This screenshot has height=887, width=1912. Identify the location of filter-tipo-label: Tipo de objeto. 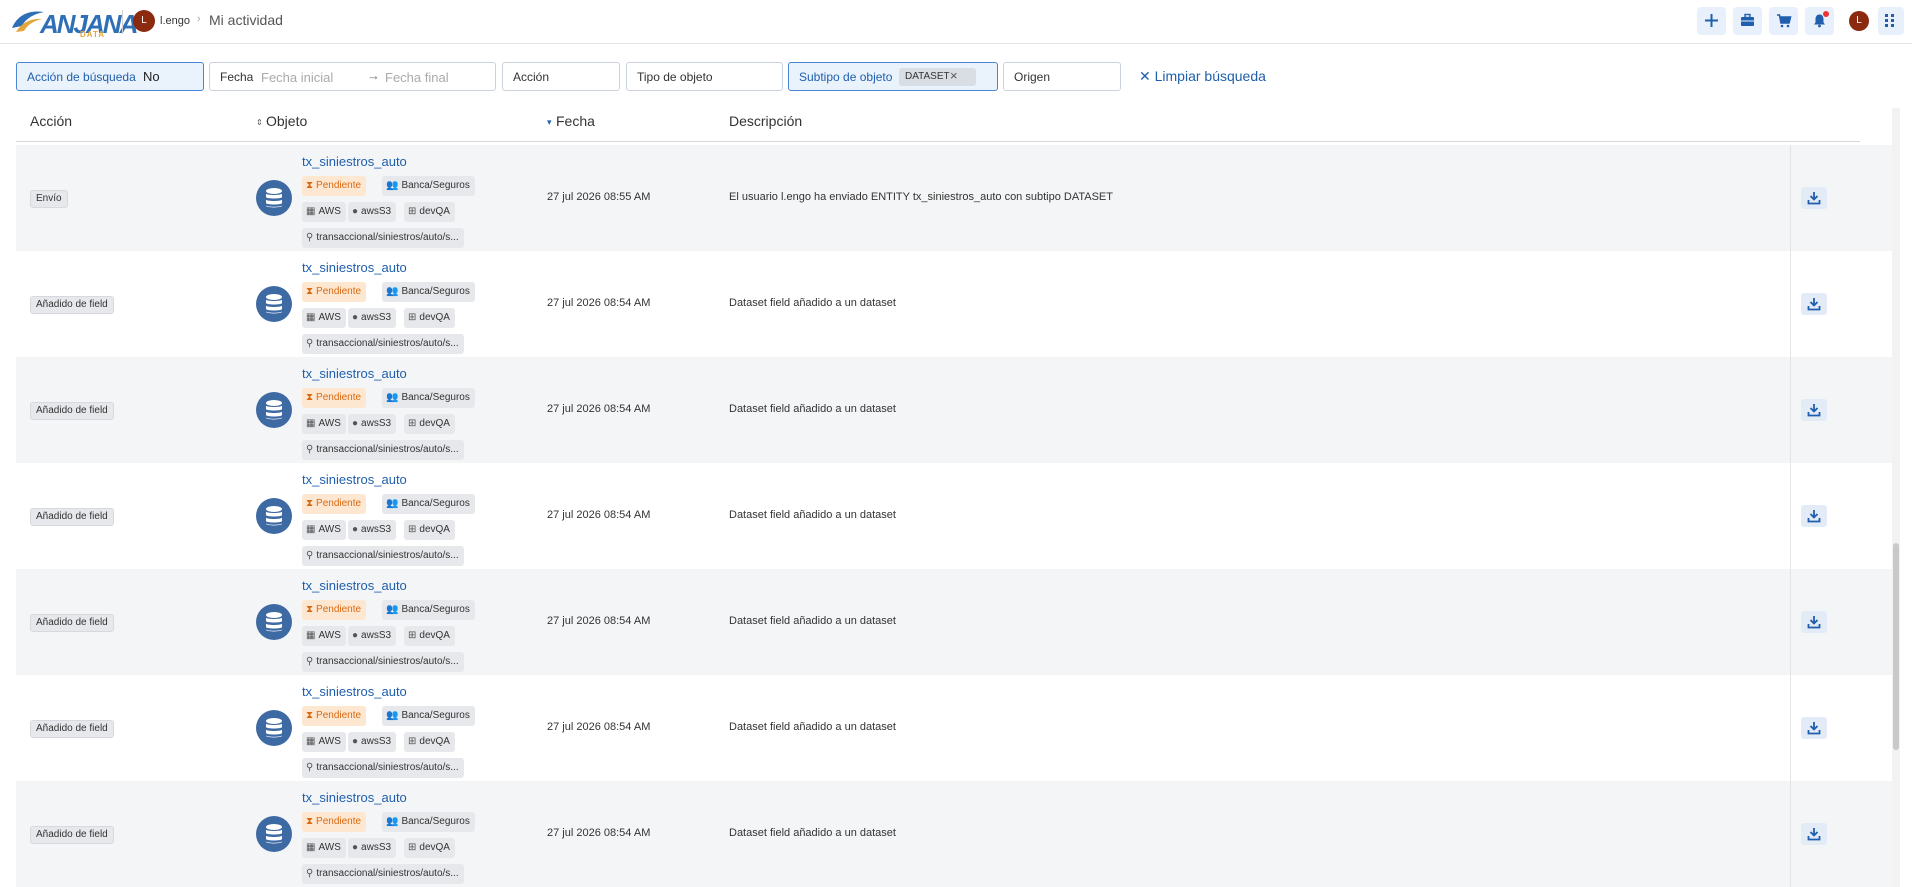
(675, 77).